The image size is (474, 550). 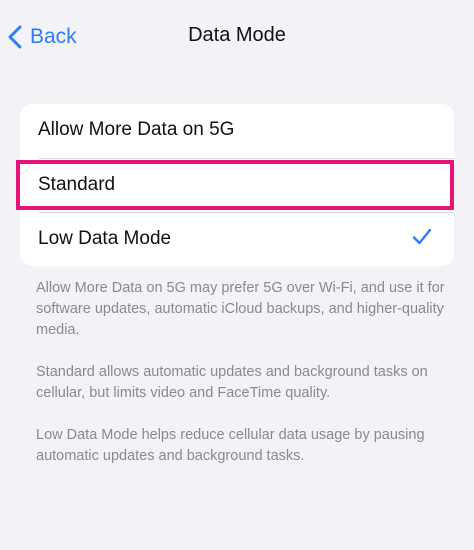 What do you see at coordinates (136, 129) in the screenshot?
I see `option-label: Allow More Data on 5G` at bounding box center [136, 129].